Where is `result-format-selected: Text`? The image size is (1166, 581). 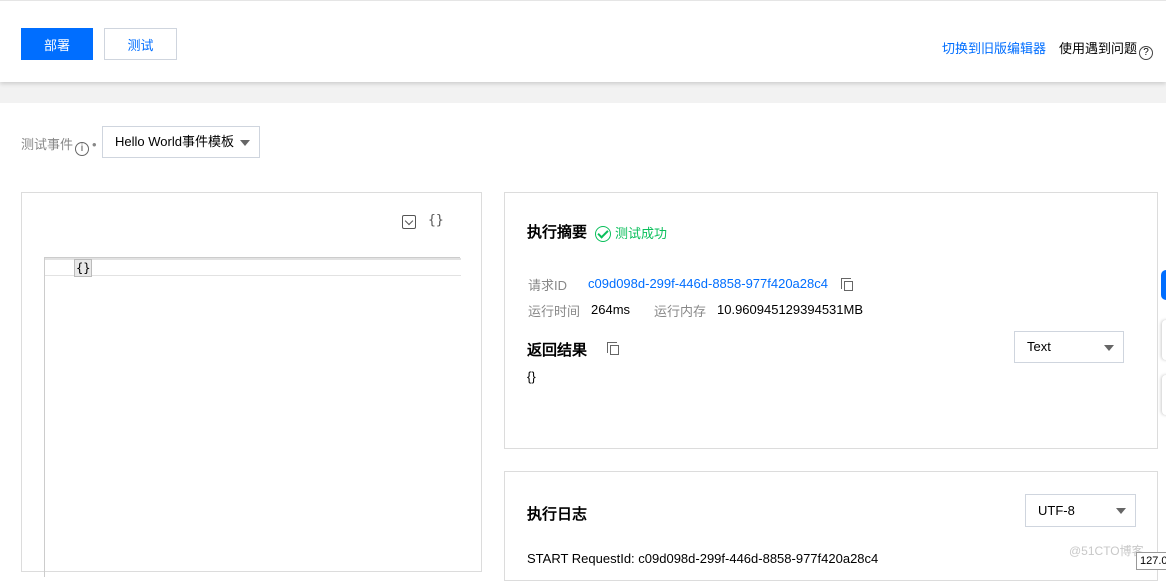 result-format-selected: Text is located at coordinates (1039, 346).